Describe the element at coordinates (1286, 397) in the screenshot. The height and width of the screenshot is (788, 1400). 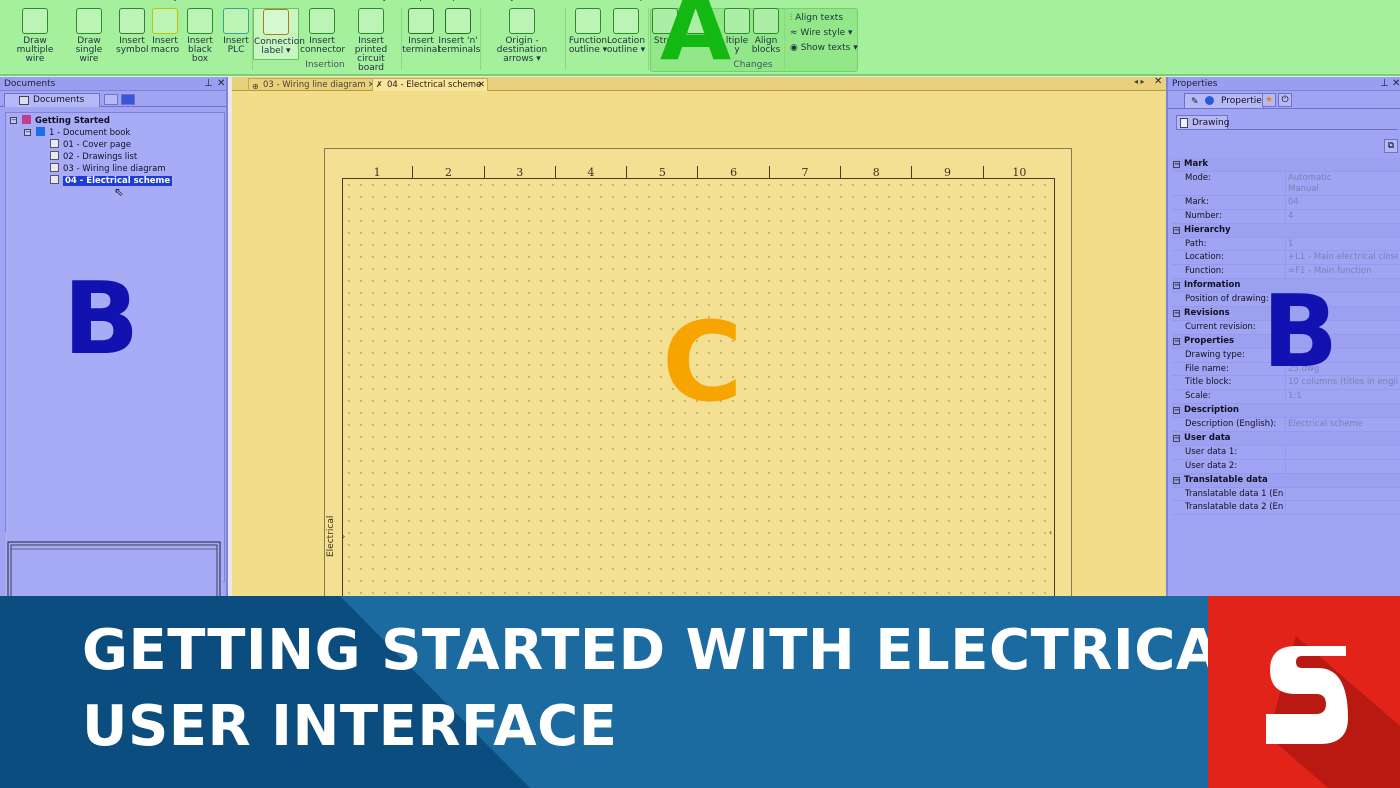
I see `property-row: Scale: 1:1` at that location.